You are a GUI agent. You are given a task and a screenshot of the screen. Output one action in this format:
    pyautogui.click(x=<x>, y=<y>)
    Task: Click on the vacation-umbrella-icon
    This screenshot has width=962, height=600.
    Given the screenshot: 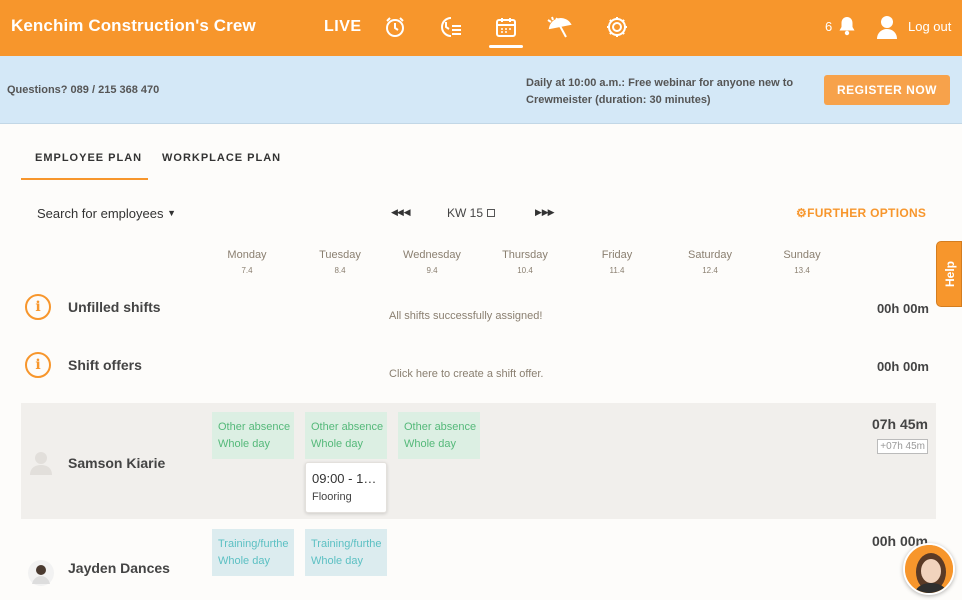 What is the action you would take?
    pyautogui.click(x=560, y=27)
    